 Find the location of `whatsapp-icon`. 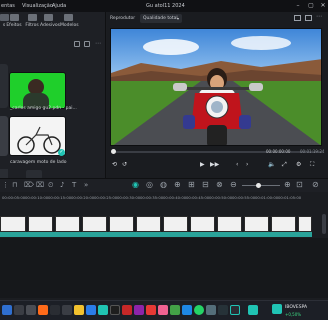

whatsapp-icon is located at coordinates (199, 310).